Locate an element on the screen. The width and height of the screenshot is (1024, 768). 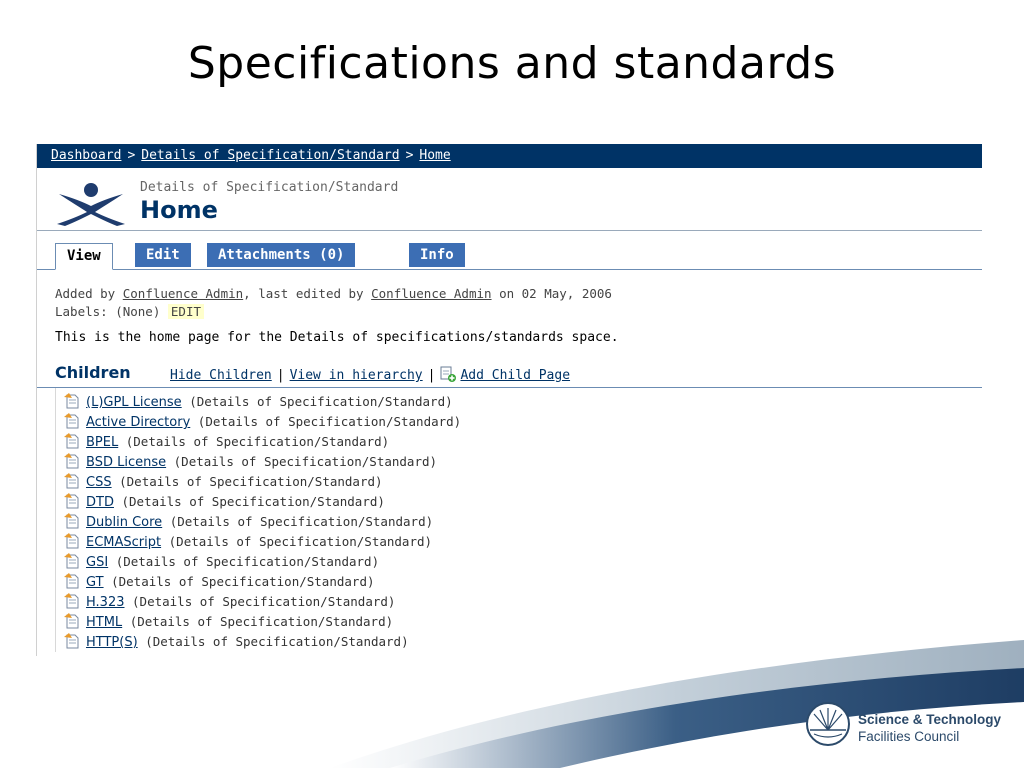
child-page-link: (L)GPL License is located at coordinates (134, 402).